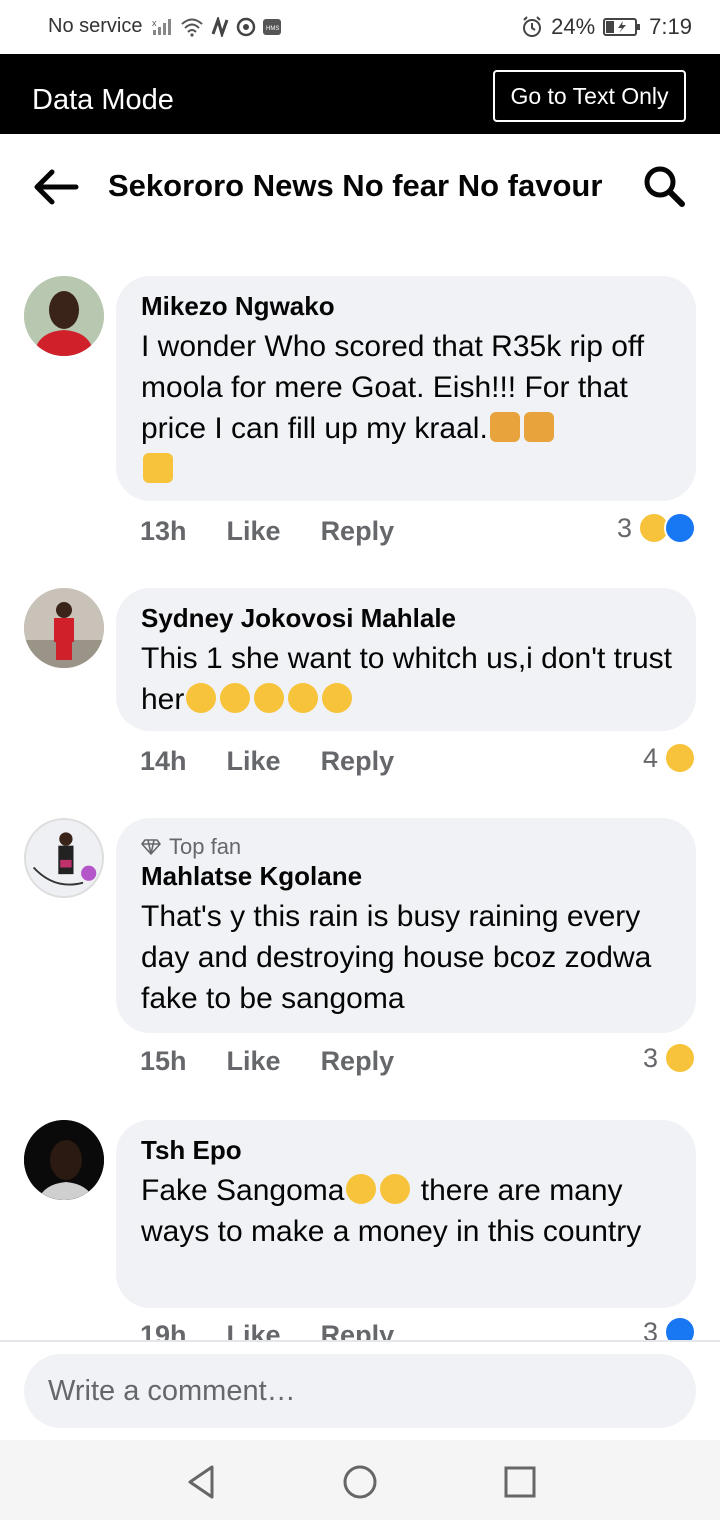  What do you see at coordinates (670, 26) in the screenshot?
I see `clock: 7:19` at bounding box center [670, 26].